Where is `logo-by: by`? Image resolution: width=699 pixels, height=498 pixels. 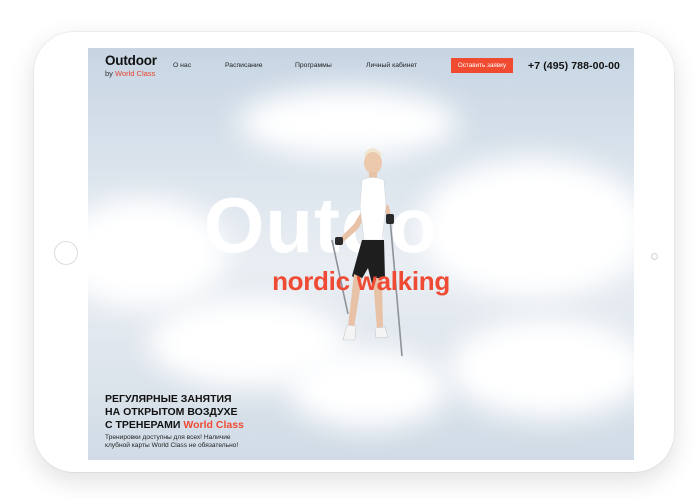 logo-by: by is located at coordinates (109, 73).